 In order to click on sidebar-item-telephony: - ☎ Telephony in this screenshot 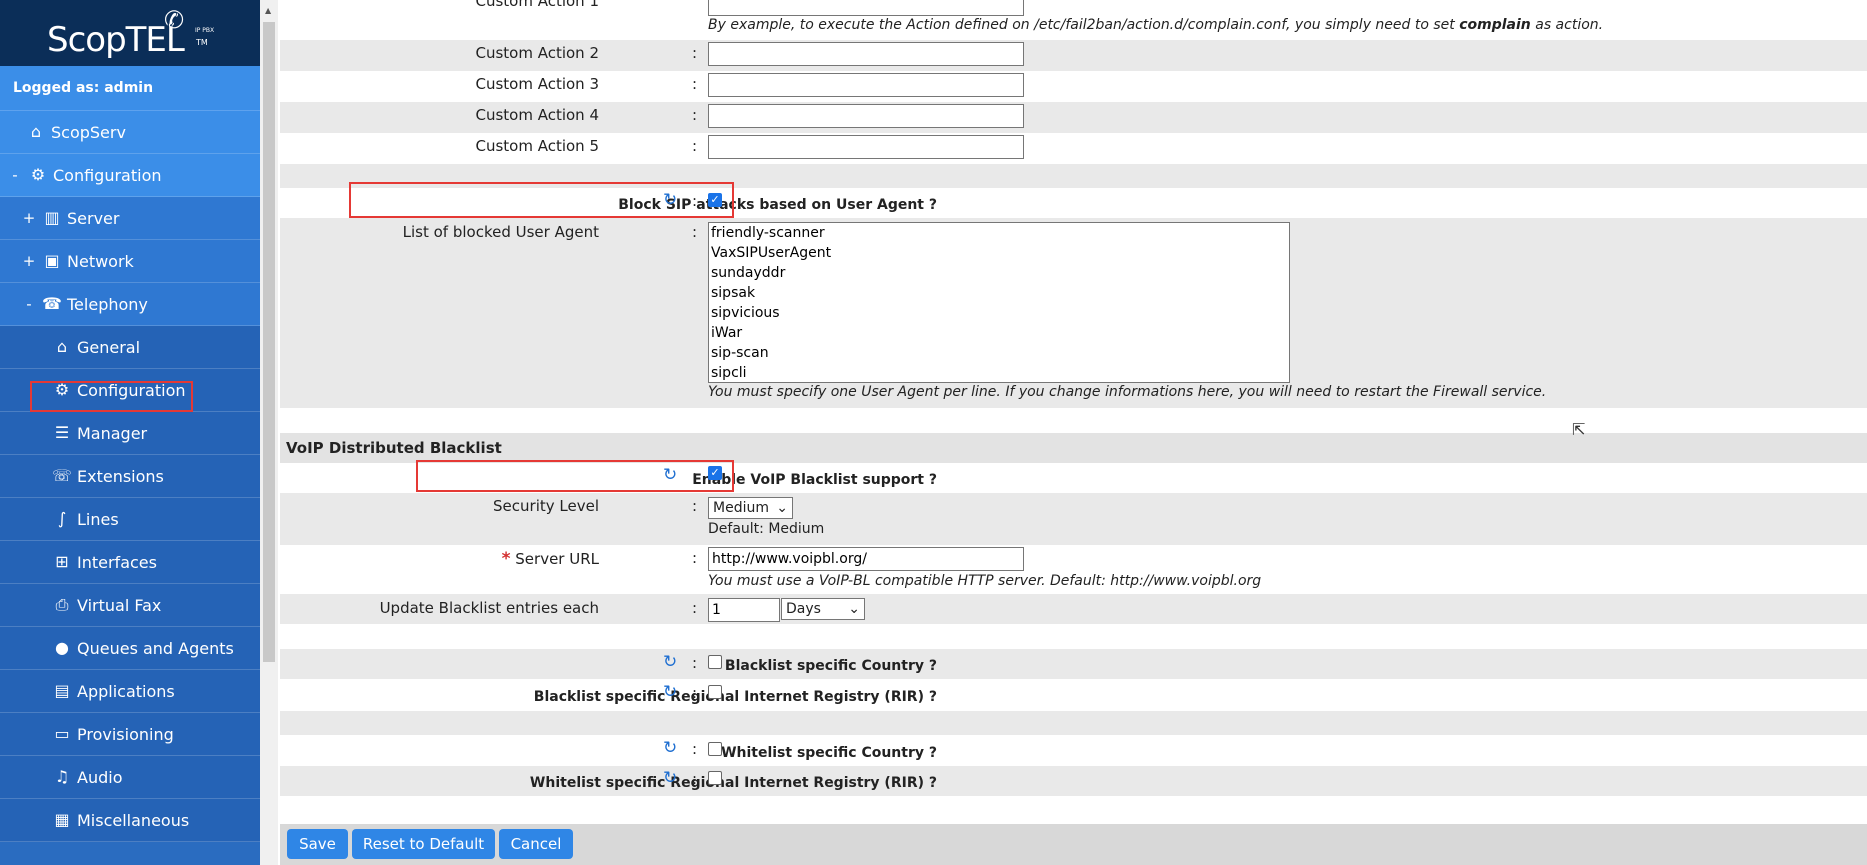, I will do `click(130, 304)`.